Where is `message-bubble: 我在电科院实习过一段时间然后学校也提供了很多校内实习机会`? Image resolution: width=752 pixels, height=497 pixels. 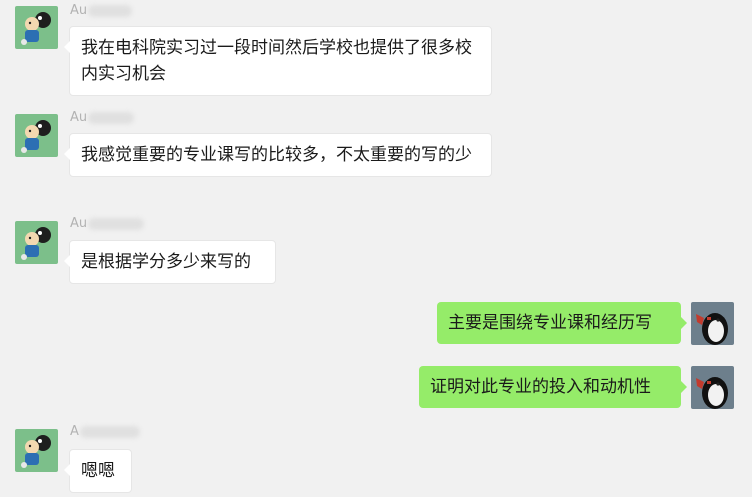
message-bubble: 我在电科院实习过一段时间然后学校也提供了很多校内实习机会 is located at coordinates (278, 61).